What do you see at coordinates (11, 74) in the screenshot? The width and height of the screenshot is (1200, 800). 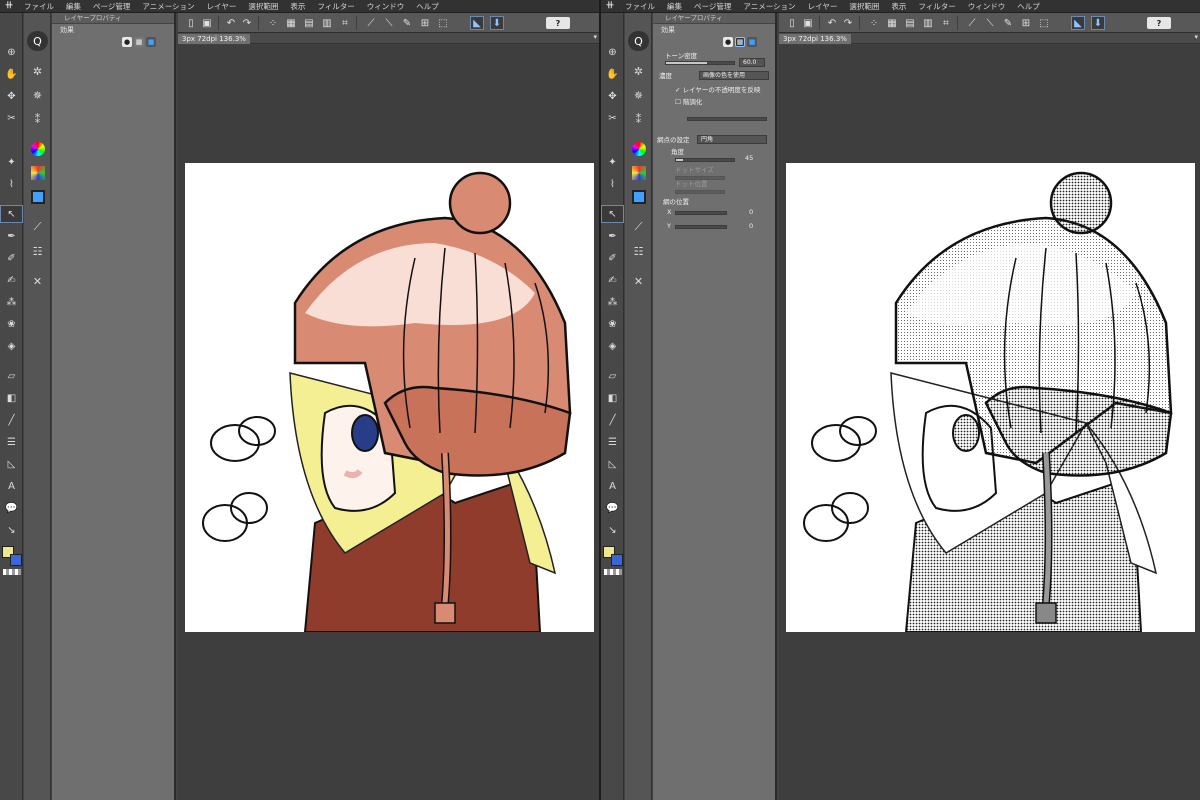 I see `hand-icon: ✋` at bounding box center [11, 74].